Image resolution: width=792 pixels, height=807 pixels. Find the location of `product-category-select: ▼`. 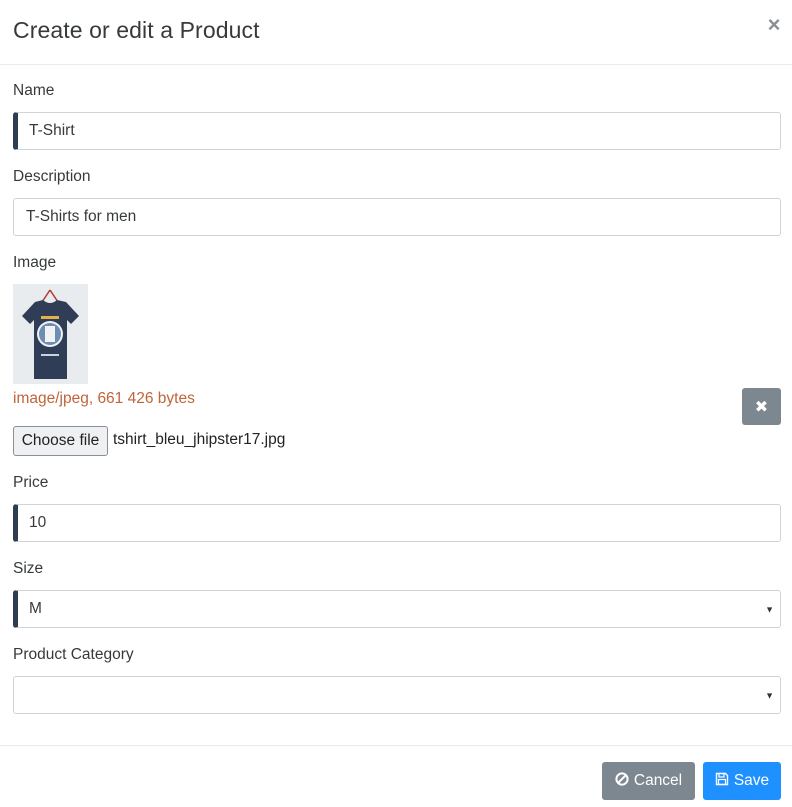

product-category-select: ▼ is located at coordinates (397, 695).